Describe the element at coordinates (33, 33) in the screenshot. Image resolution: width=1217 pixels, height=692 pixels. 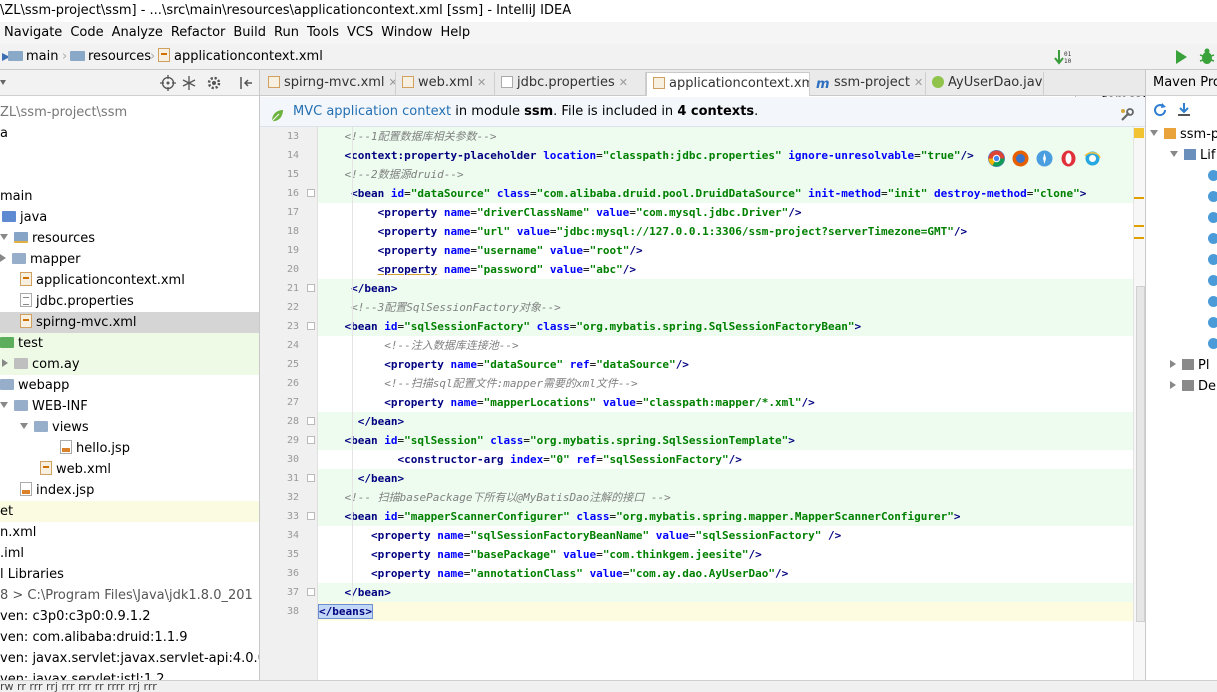
I see `menu-navigate: Navigate` at that location.